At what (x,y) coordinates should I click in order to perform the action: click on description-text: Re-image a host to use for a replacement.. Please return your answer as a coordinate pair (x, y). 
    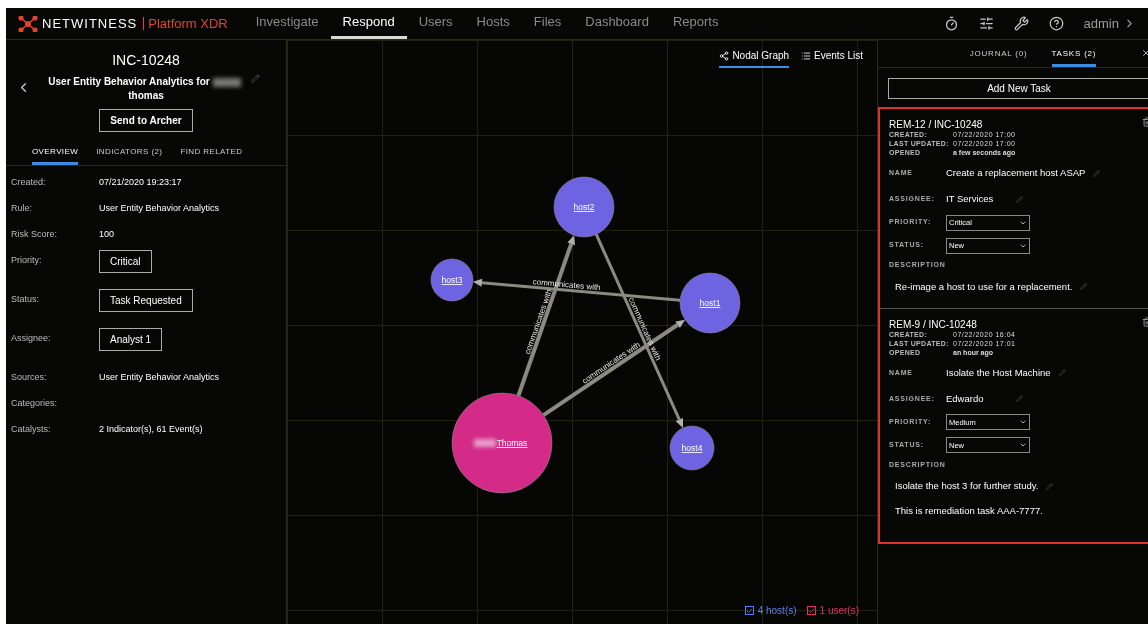
    Looking at the image, I should click on (984, 286).